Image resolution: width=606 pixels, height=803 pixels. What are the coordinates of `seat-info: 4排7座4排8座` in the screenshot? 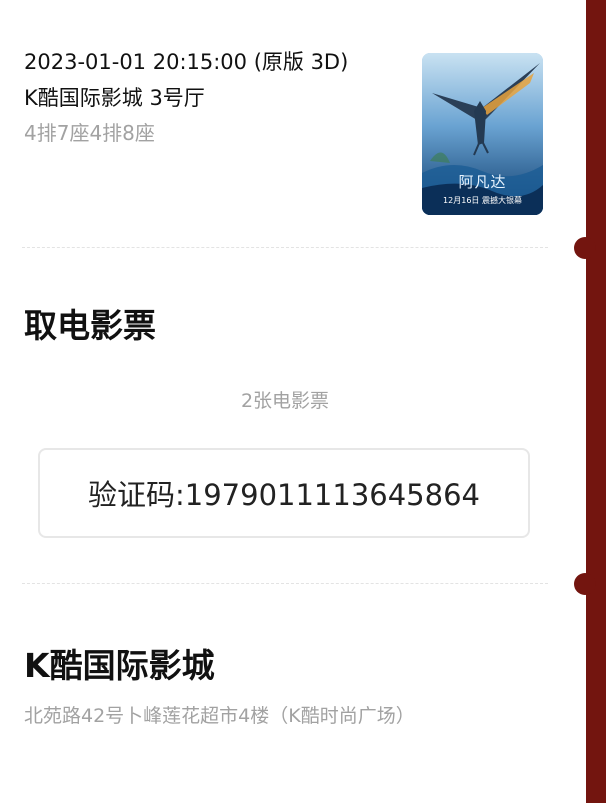 It's located at (89, 133).